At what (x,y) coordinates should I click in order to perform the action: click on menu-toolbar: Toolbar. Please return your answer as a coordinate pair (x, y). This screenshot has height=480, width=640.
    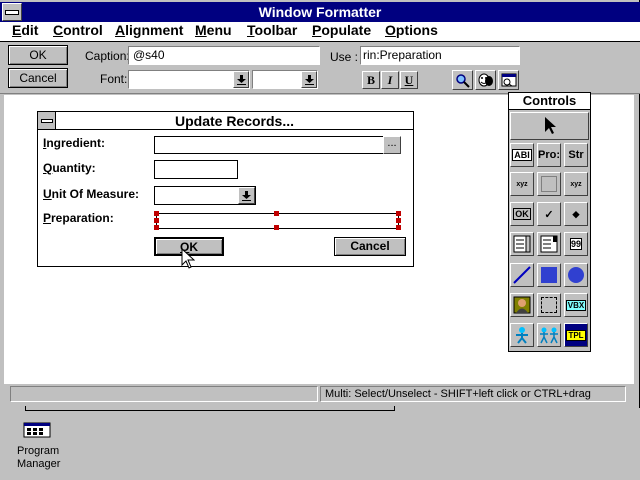
    Looking at the image, I should click on (272, 30).